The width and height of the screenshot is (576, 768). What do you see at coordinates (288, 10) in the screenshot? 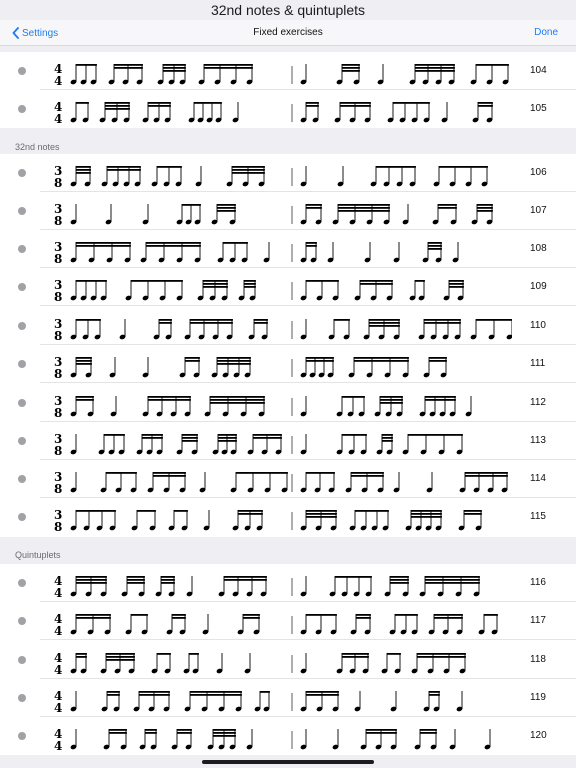
I see `window-title: 32nd notes & quintuplets` at bounding box center [288, 10].